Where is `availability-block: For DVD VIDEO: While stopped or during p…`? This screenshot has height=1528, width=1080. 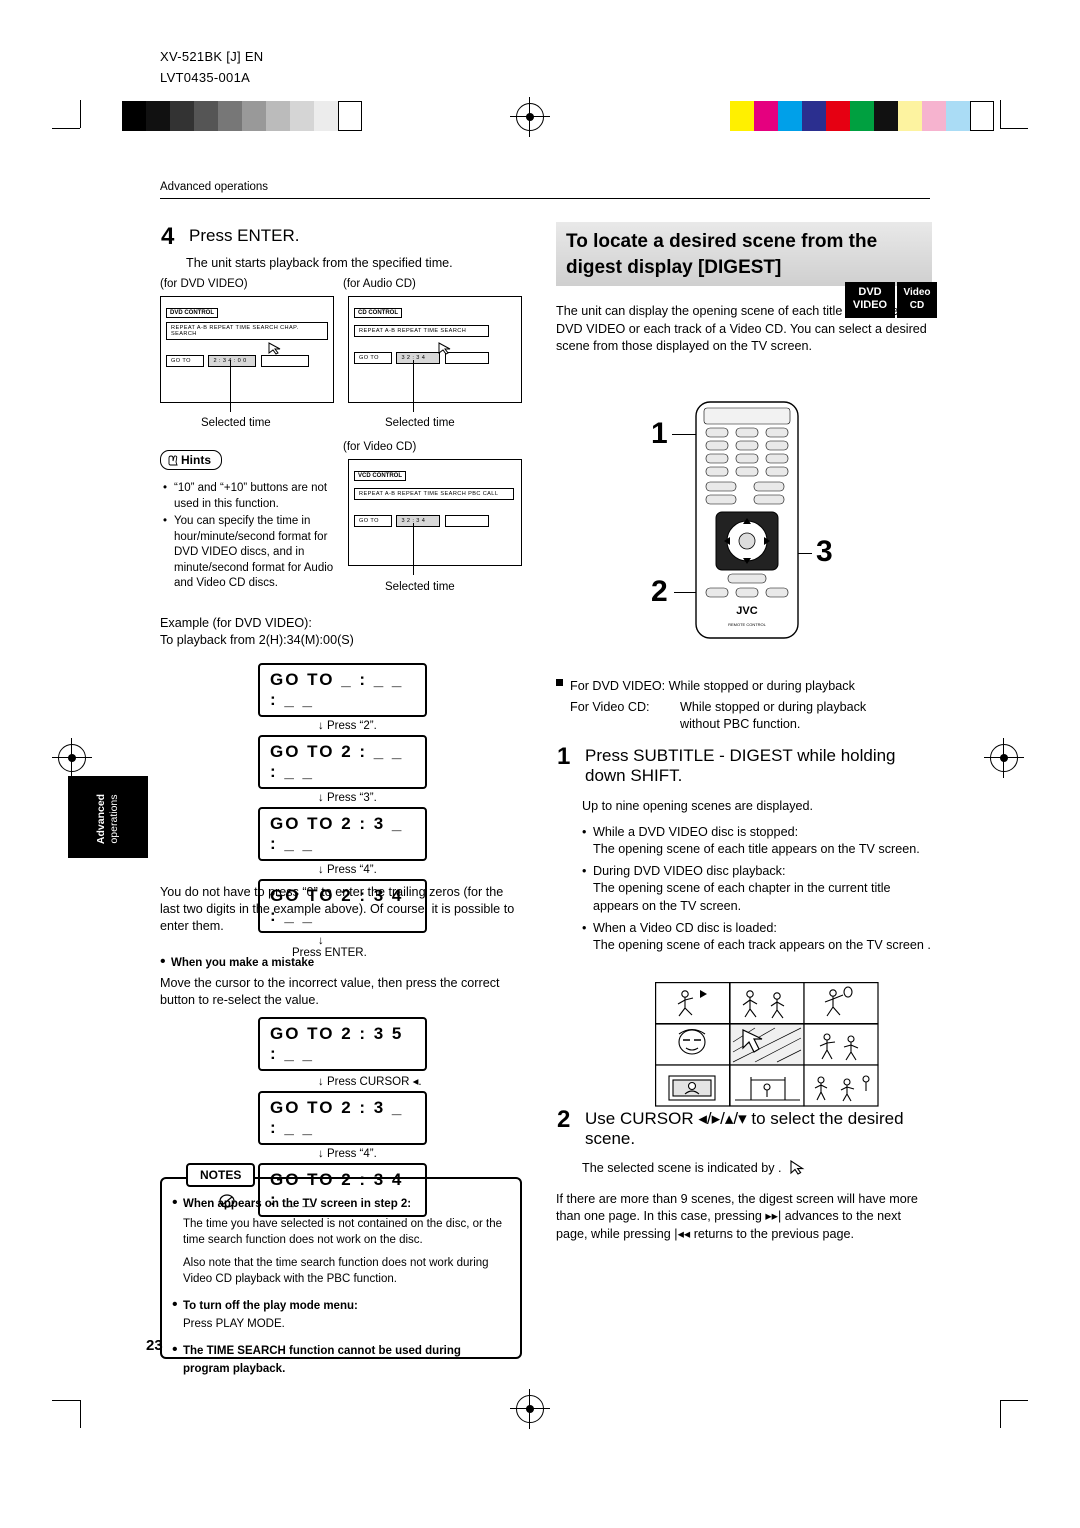
availability-block: For DVD VIDEO: While stopped or during p… is located at coordinates (744, 706).